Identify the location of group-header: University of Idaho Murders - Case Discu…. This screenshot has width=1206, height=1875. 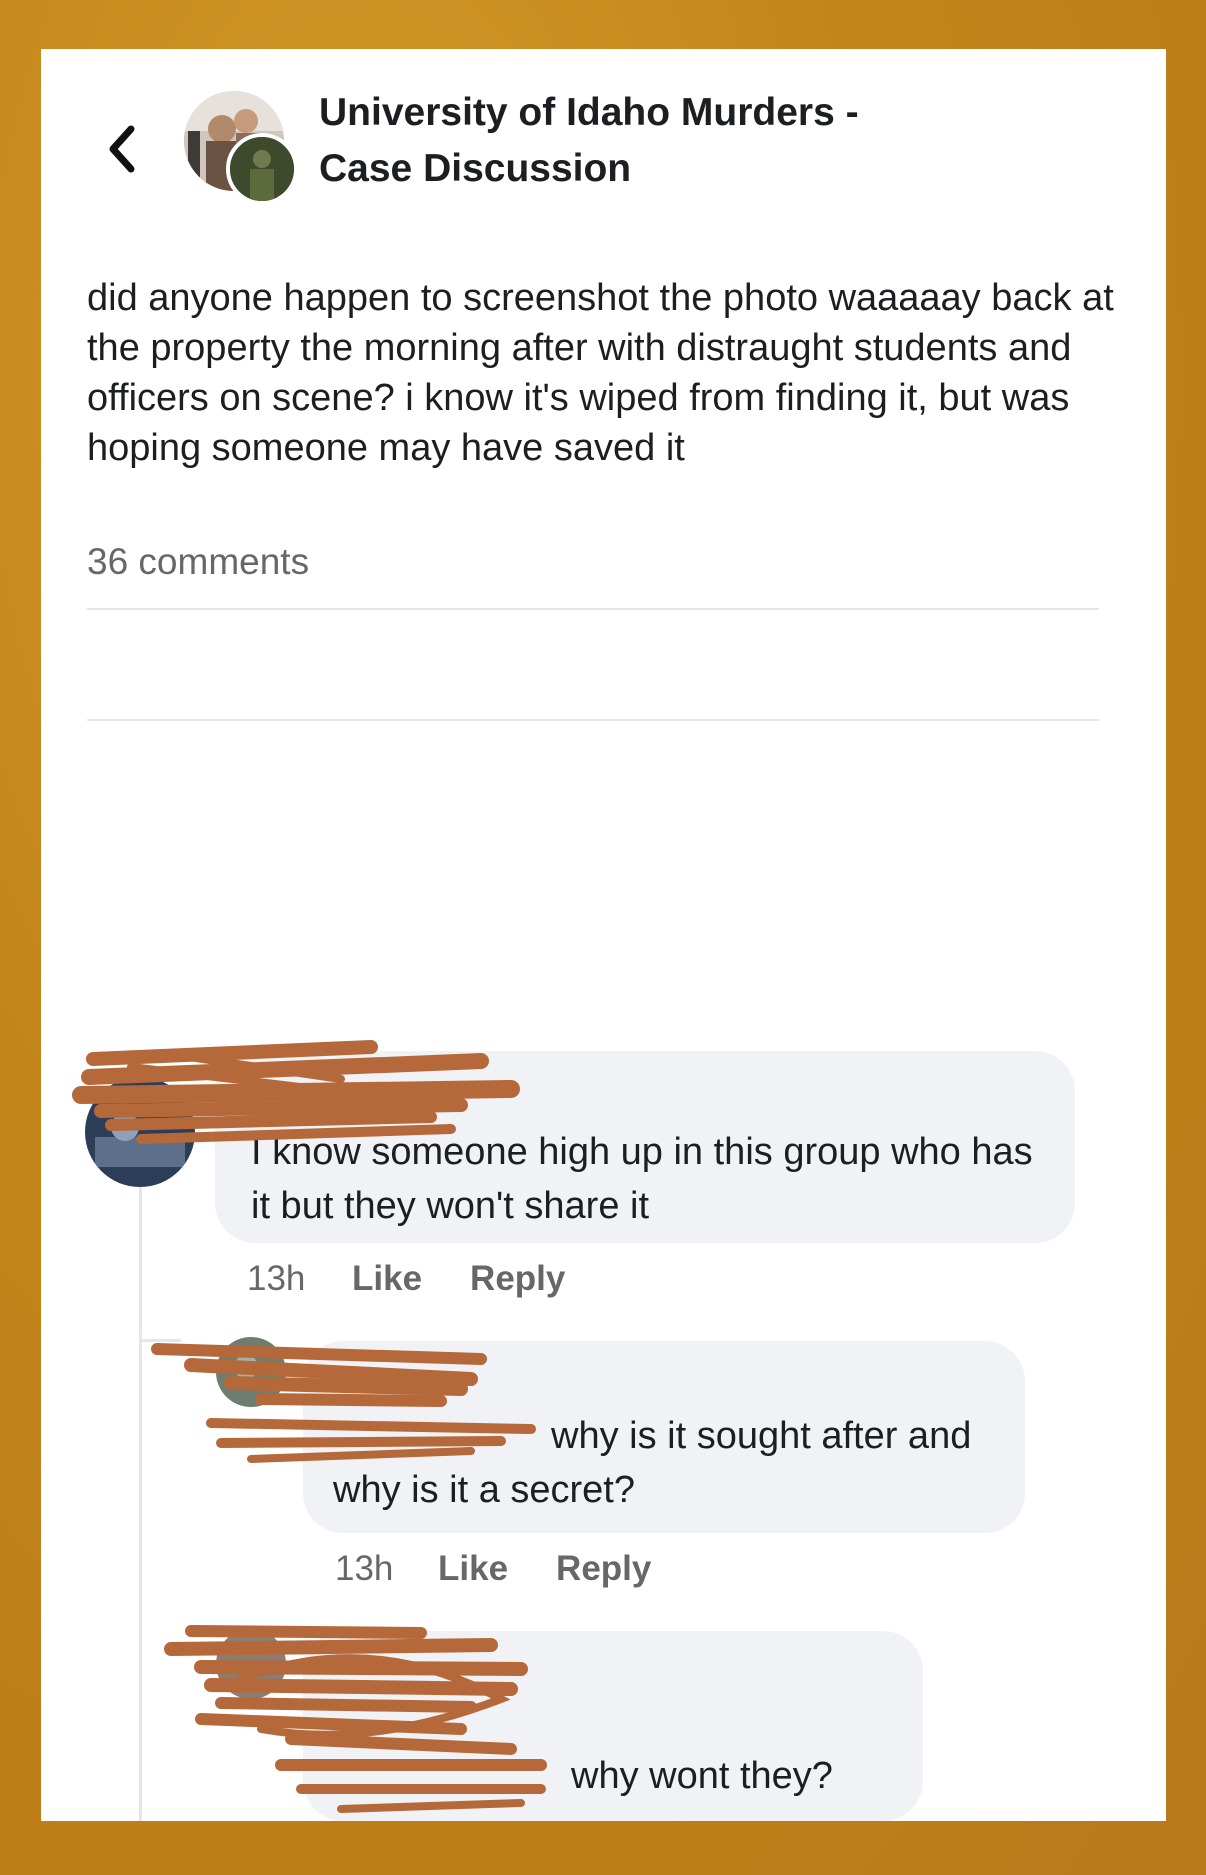
(603, 129).